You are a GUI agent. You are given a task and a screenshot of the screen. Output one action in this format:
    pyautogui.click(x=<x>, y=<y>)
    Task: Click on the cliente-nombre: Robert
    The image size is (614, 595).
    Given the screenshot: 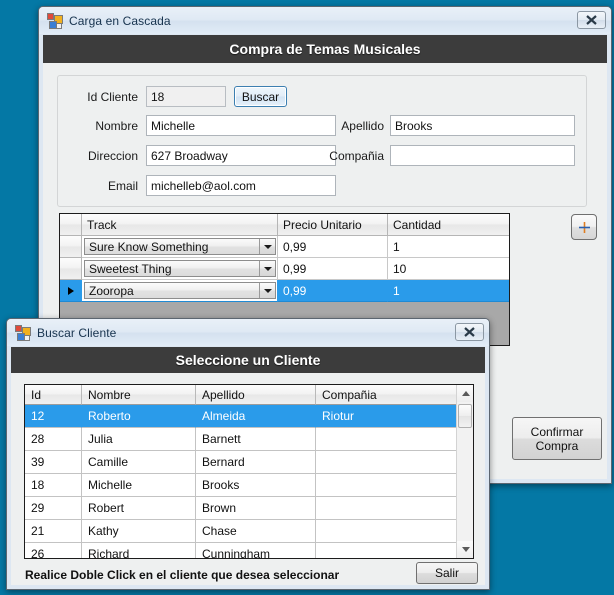 What is the action you would take?
    pyautogui.click(x=139, y=508)
    